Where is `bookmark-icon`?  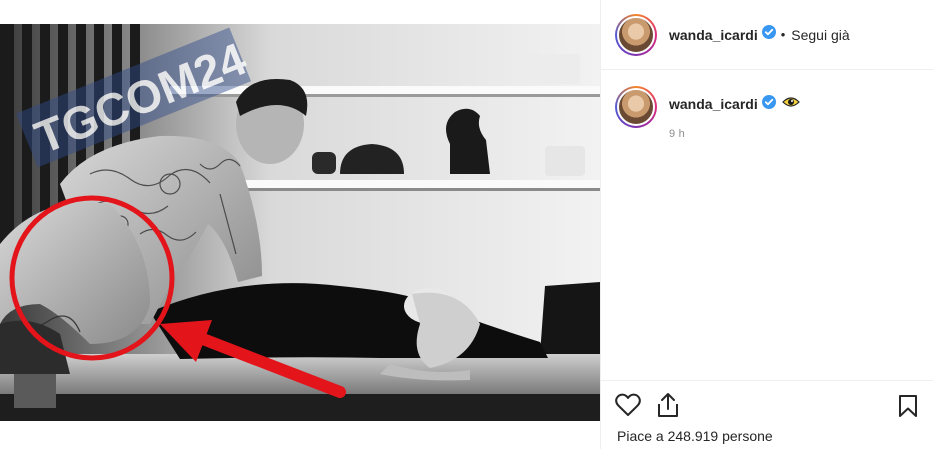
bookmark-icon is located at coordinates (908, 408).